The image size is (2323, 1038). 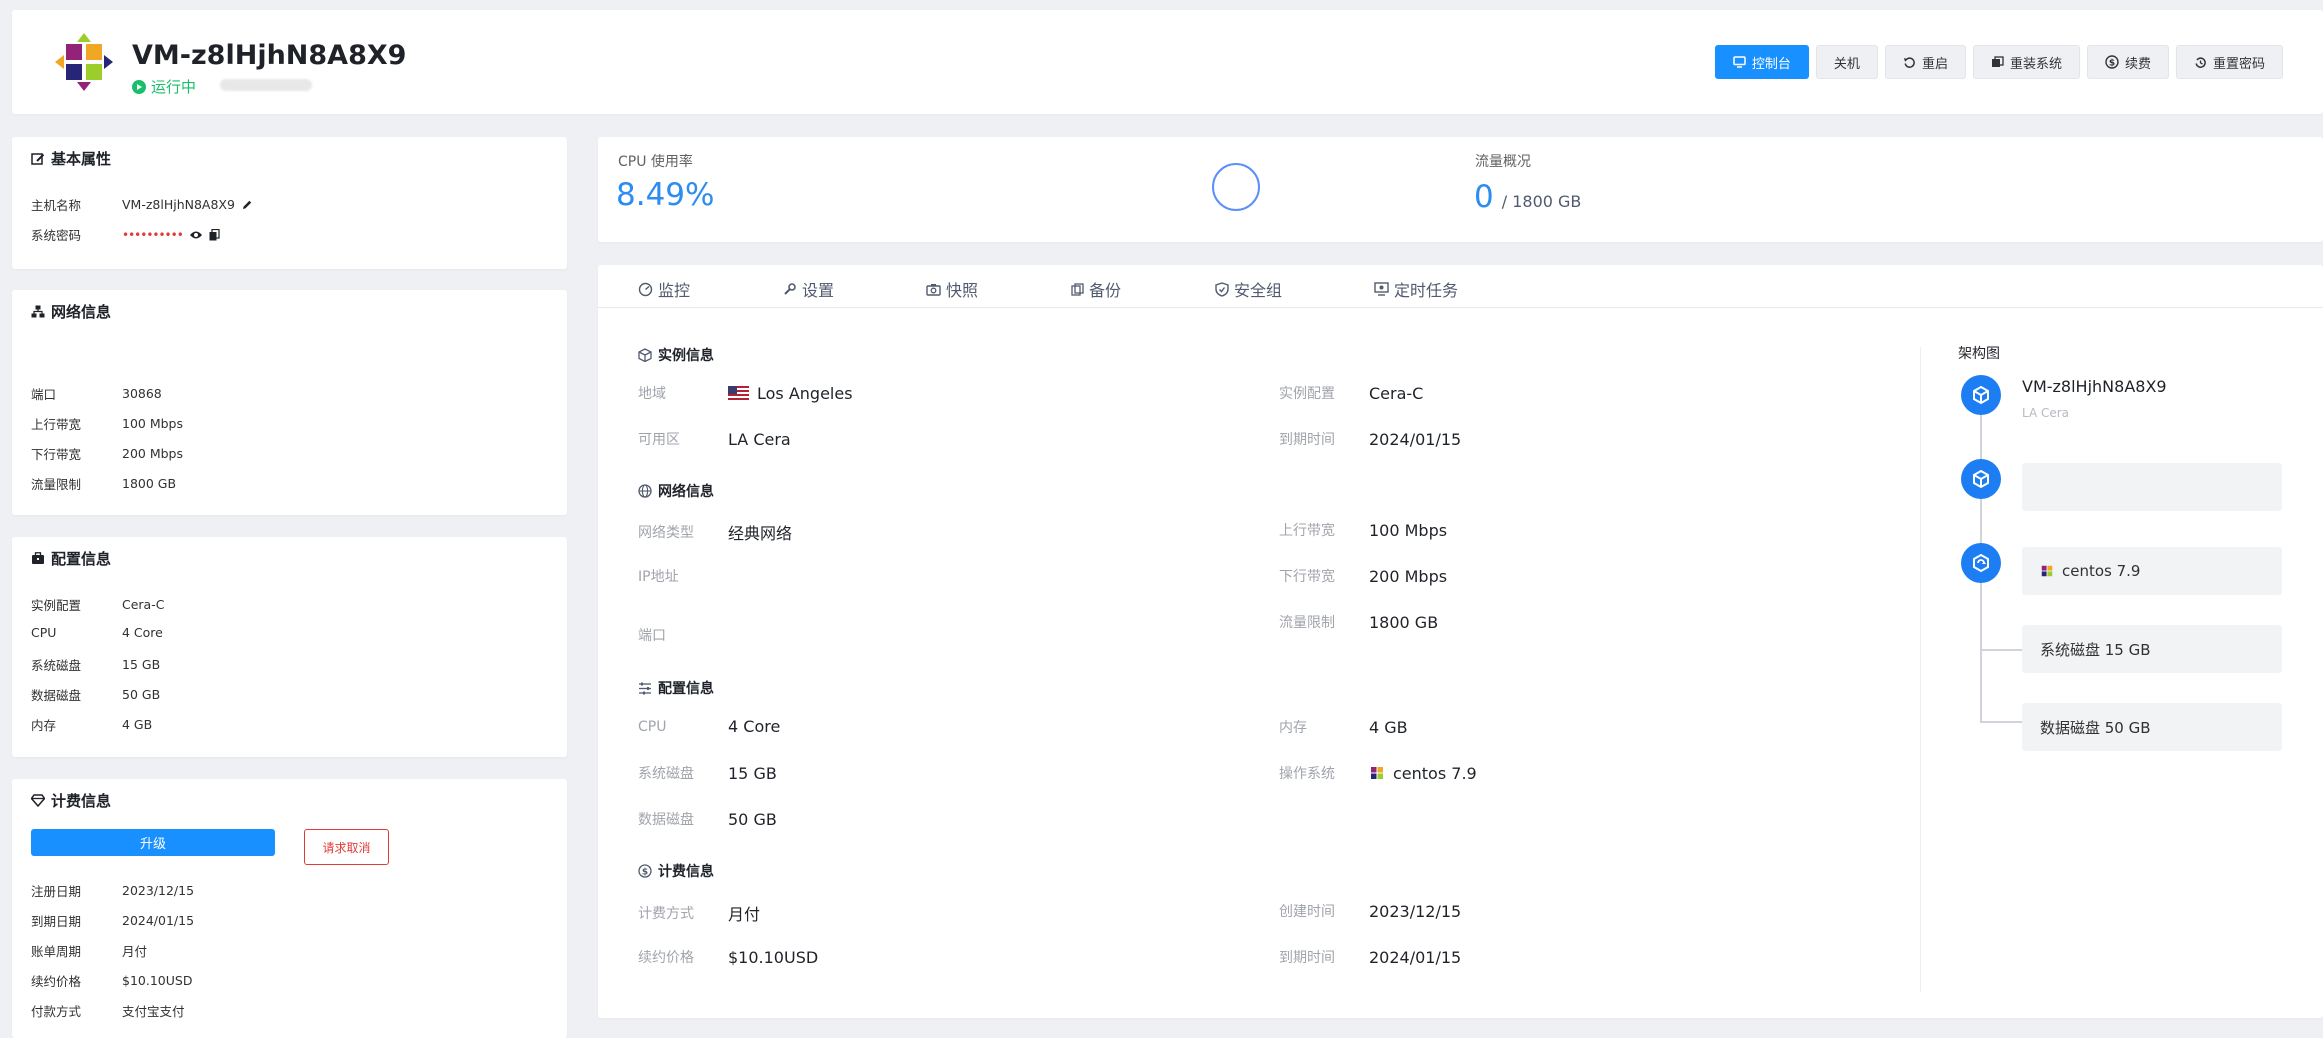 I want to click on network-icon, so click(x=38, y=311).